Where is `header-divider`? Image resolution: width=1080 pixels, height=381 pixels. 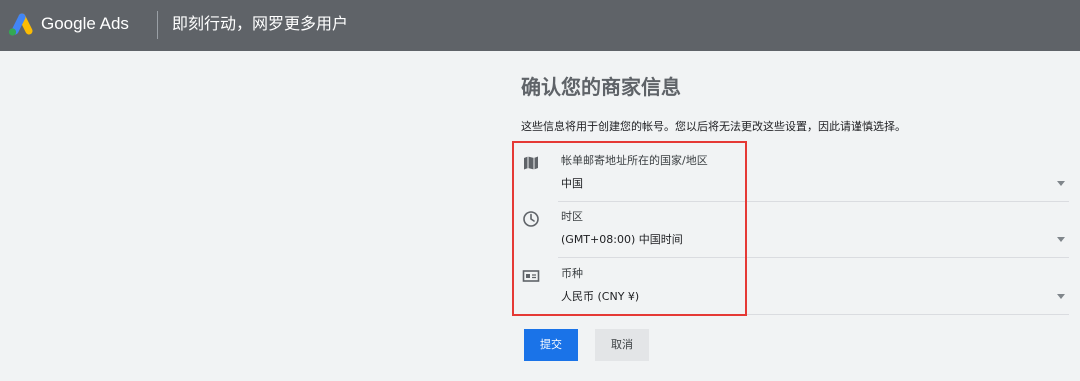
header-divider is located at coordinates (157, 25).